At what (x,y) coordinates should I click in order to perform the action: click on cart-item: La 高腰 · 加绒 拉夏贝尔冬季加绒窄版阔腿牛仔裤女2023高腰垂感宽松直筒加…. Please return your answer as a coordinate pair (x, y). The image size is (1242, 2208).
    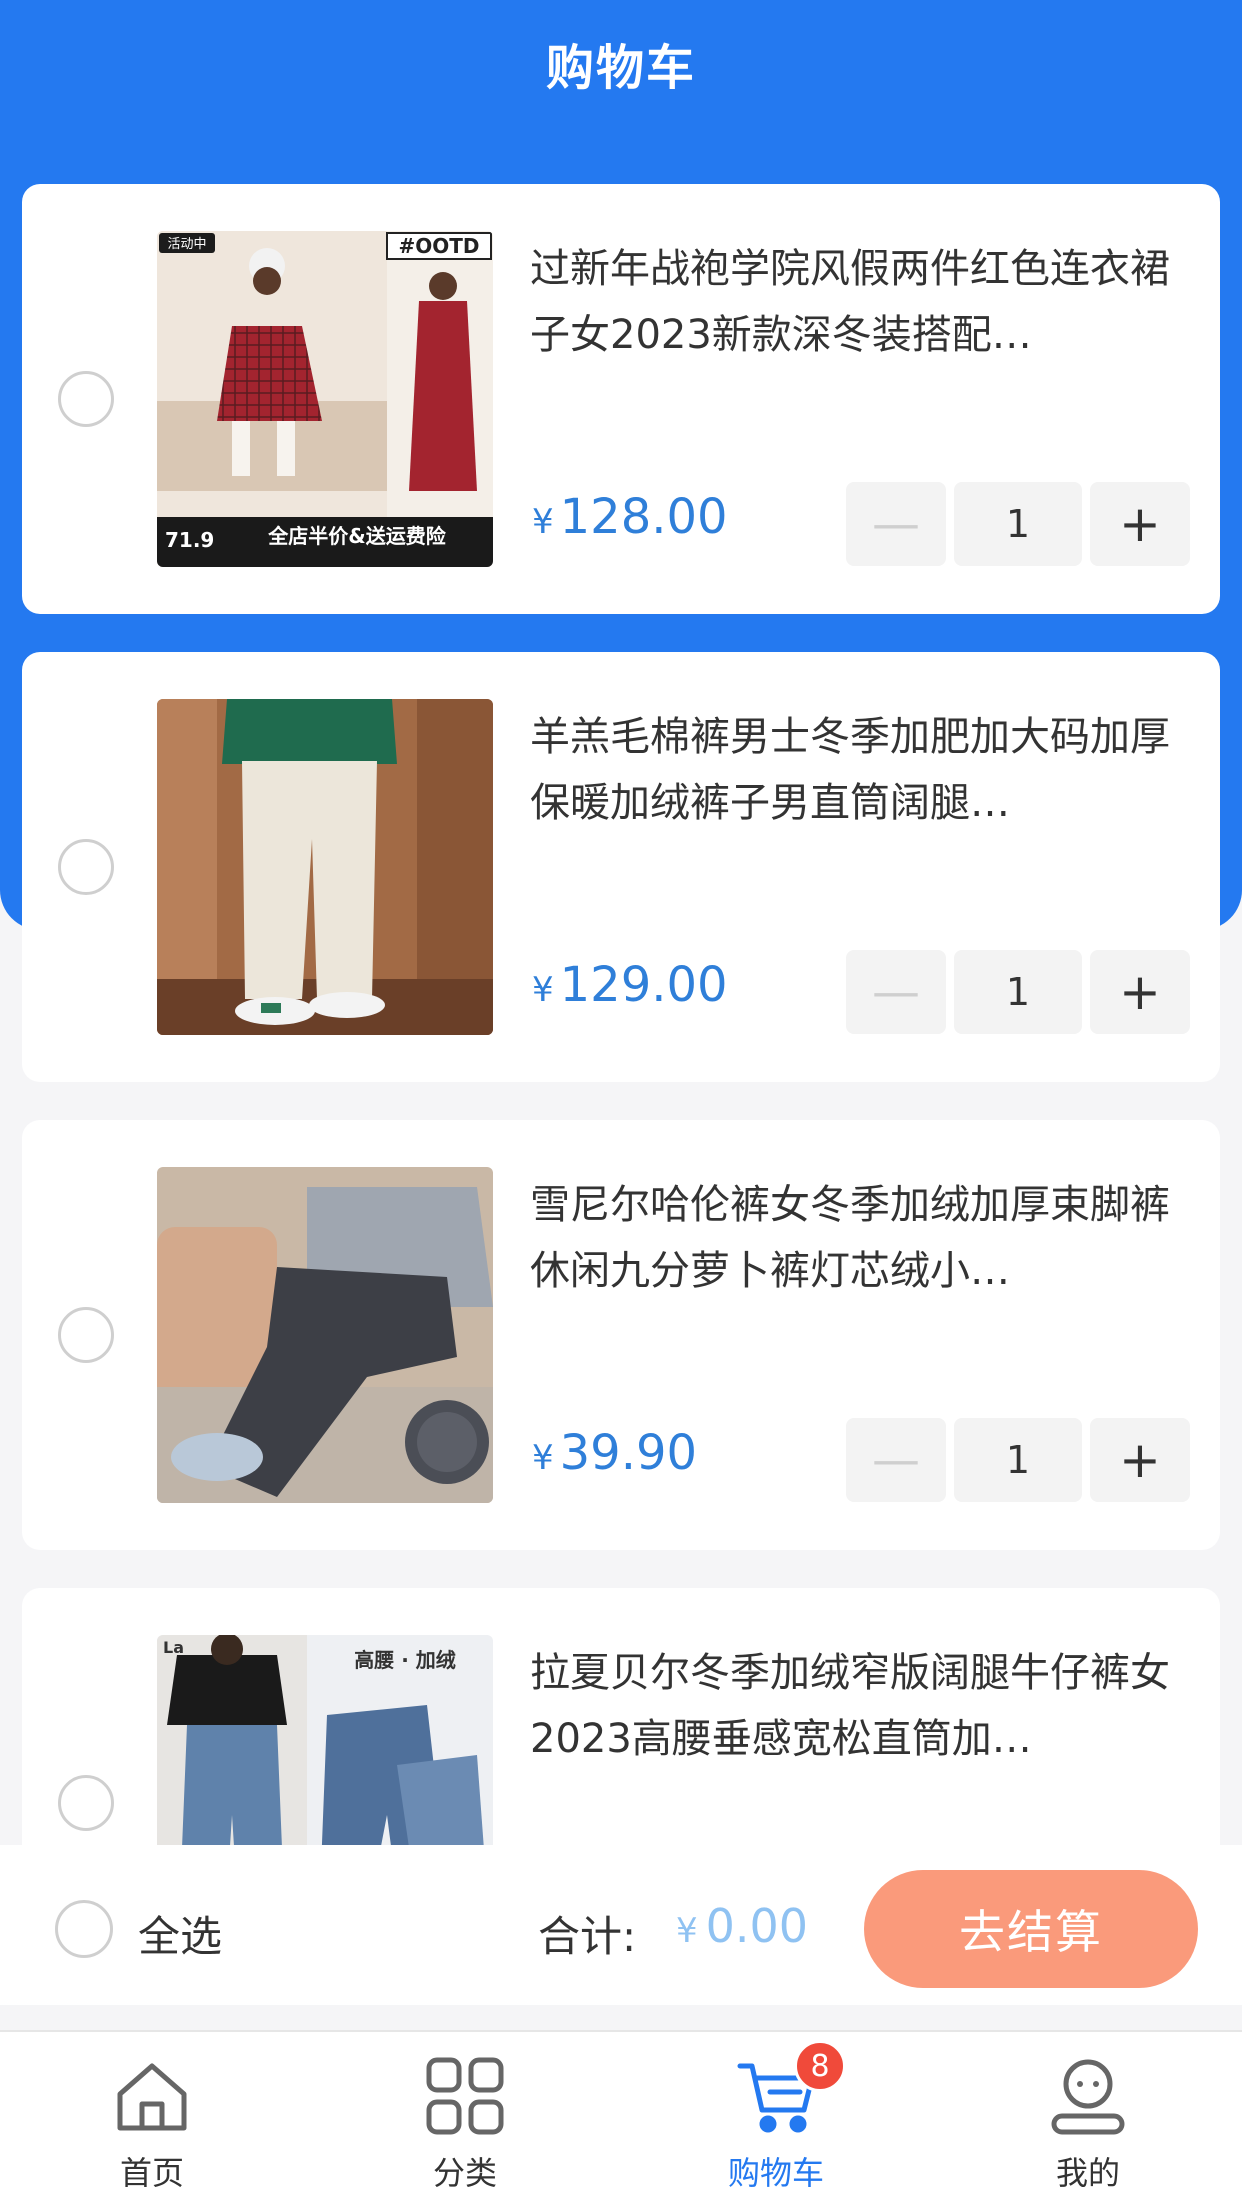
    Looking at the image, I should click on (621, 1716).